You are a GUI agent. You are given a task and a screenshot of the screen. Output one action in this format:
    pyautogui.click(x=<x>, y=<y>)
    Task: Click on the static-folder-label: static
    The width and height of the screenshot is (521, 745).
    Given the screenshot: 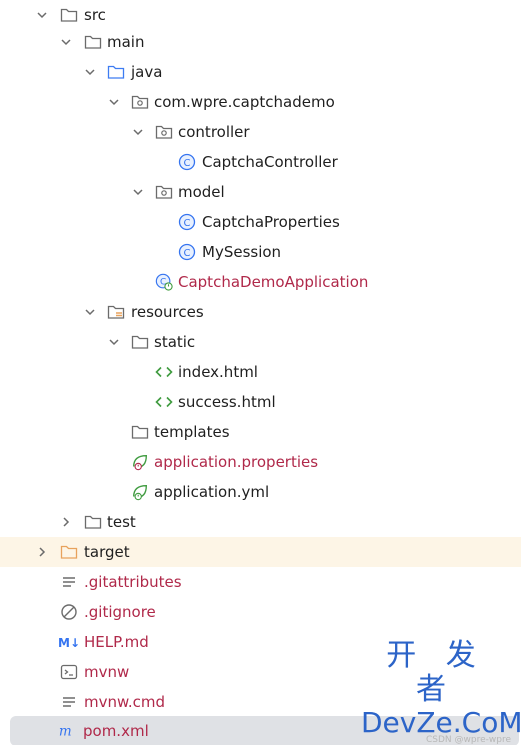 What is the action you would take?
    pyautogui.click(x=175, y=342)
    